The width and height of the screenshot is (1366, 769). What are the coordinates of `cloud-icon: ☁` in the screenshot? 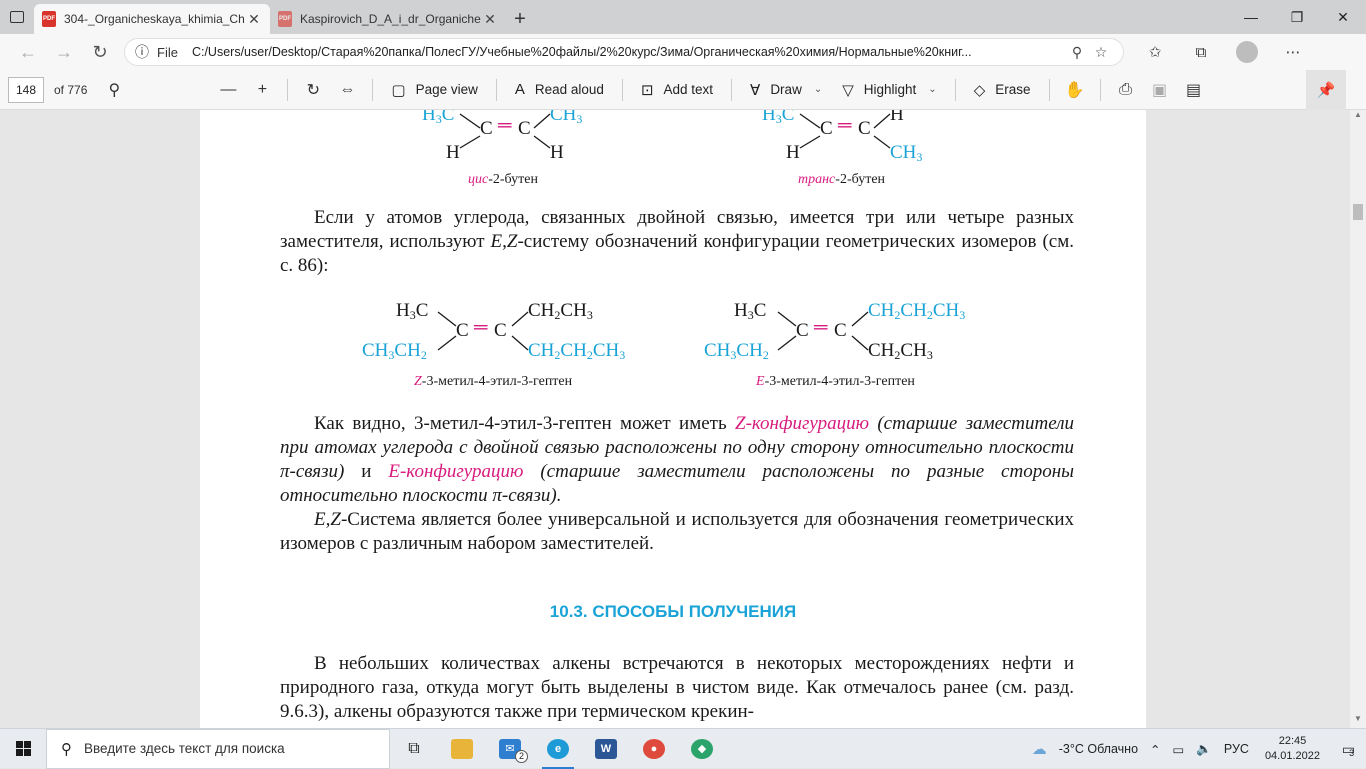 It's located at (1039, 749).